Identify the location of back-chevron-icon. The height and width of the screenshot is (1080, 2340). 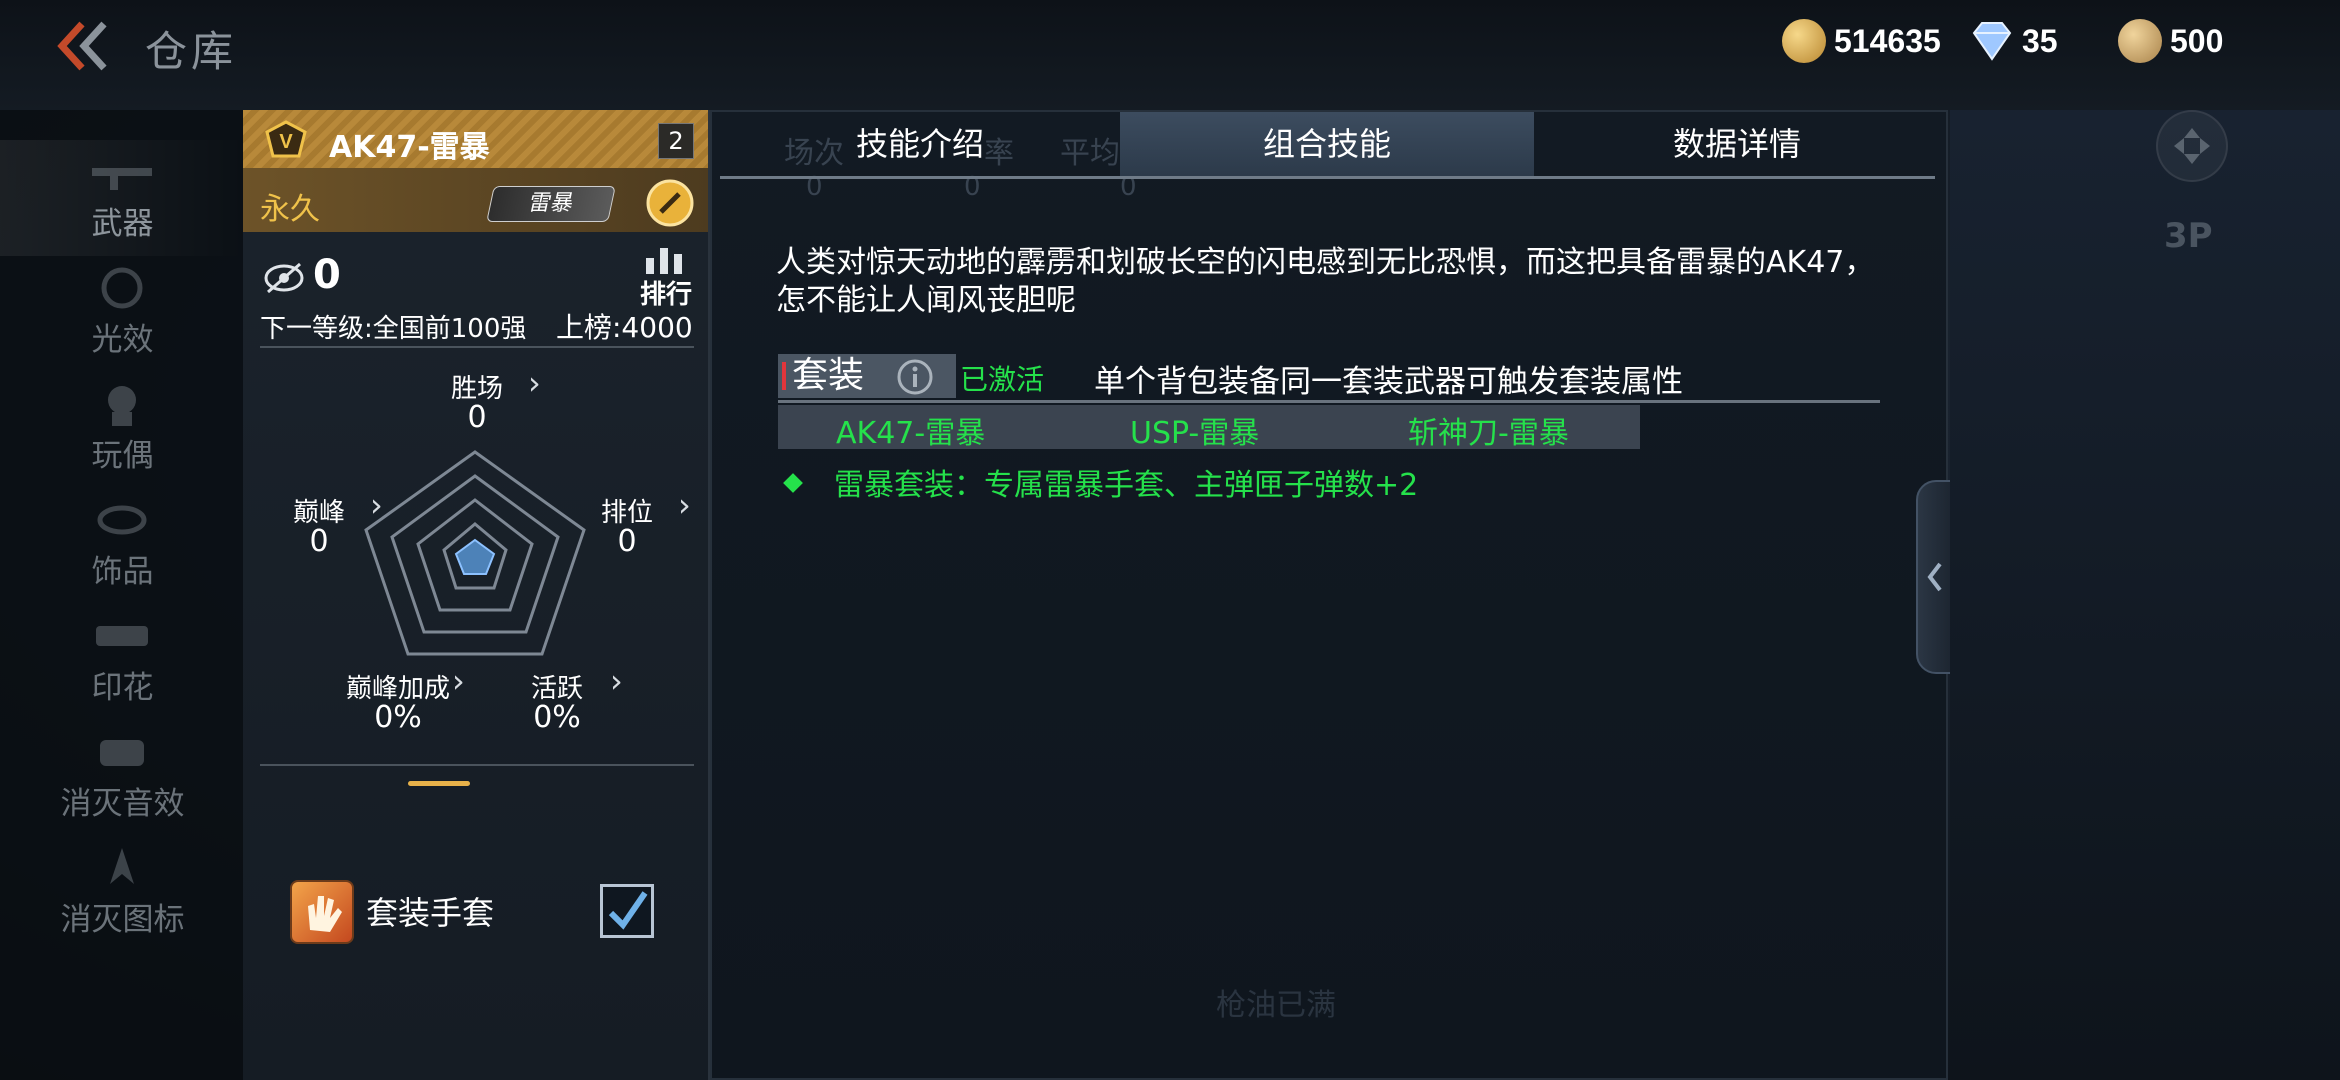
(82, 46).